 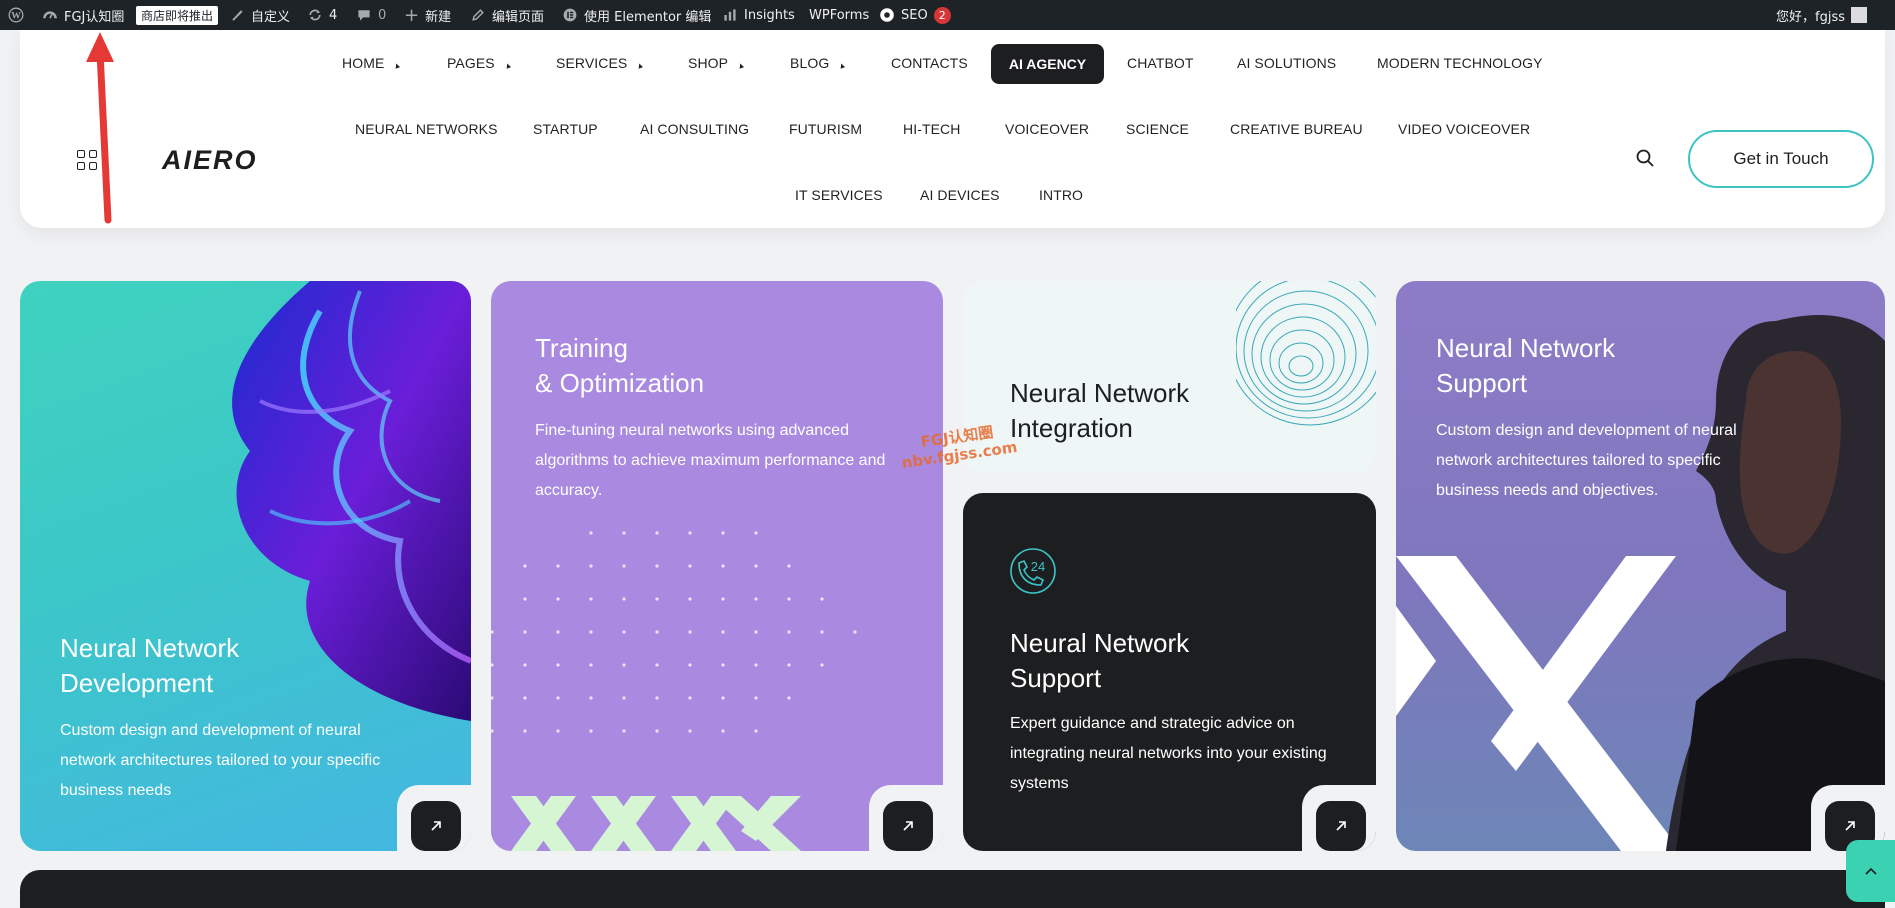 What do you see at coordinates (1775, 583) in the screenshot?
I see `person-portrait-icon` at bounding box center [1775, 583].